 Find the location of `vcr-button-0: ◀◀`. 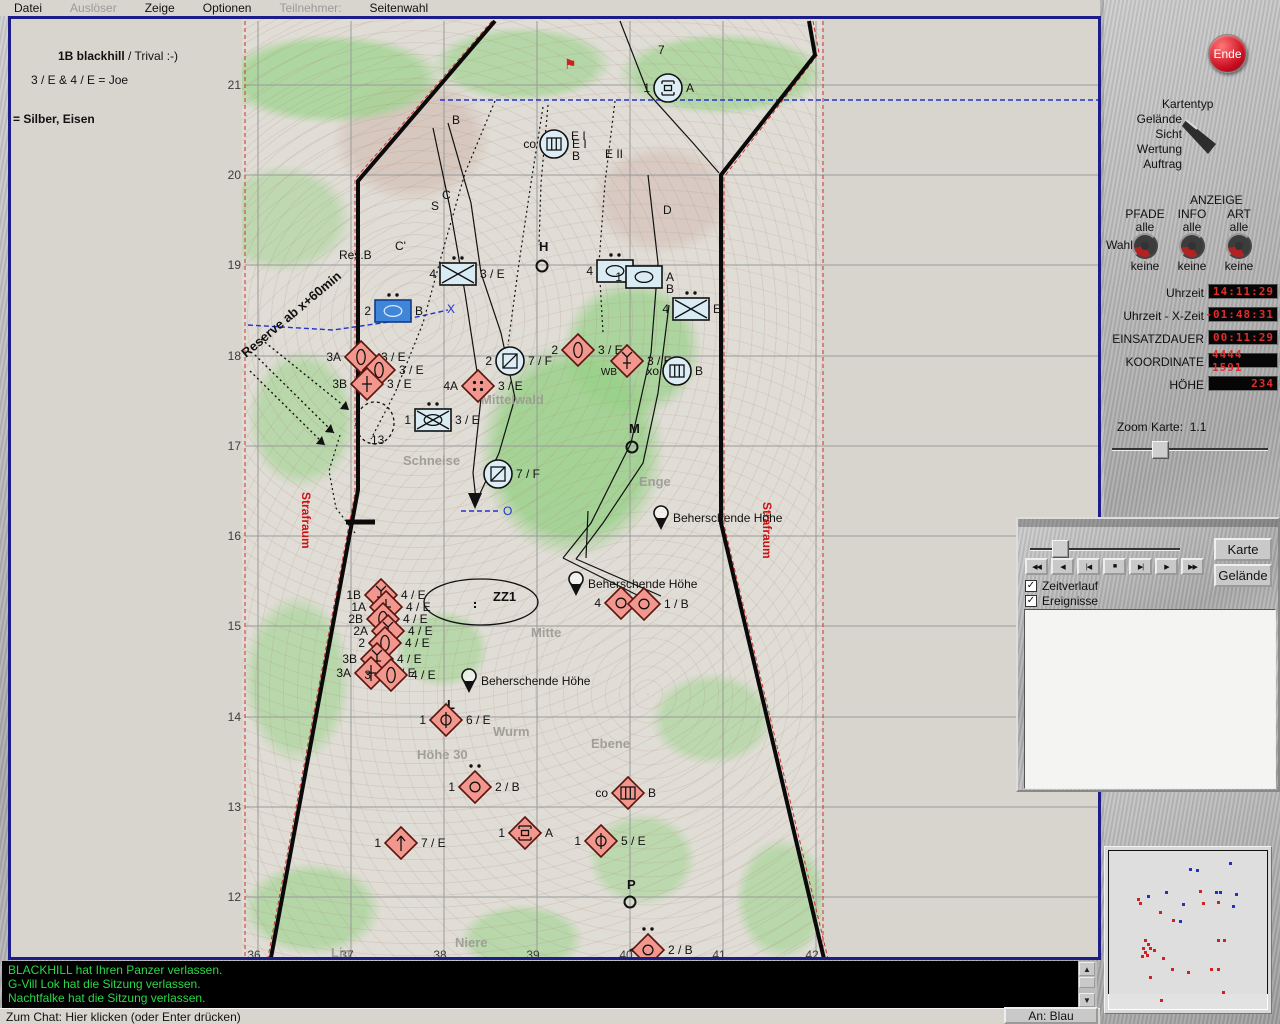

vcr-button-0: ◀◀ is located at coordinates (1036, 566).